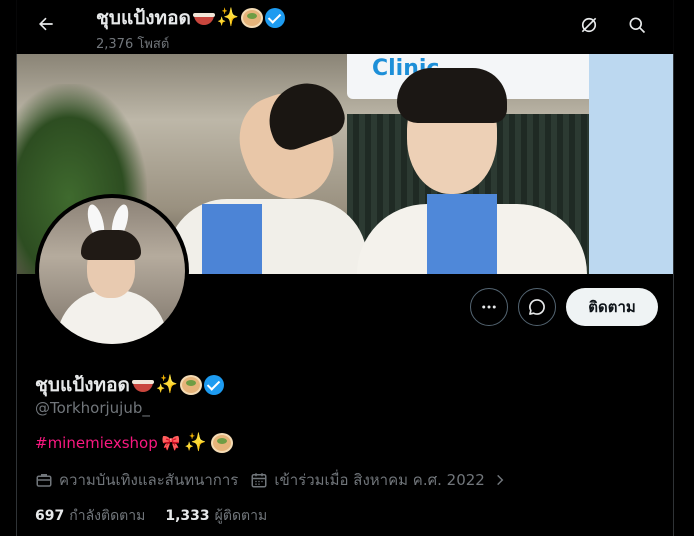 This screenshot has height=536, width=694. What do you see at coordinates (82, 385) in the screenshot?
I see `display-name-text: ชุบแป้งทอด` at bounding box center [82, 385].